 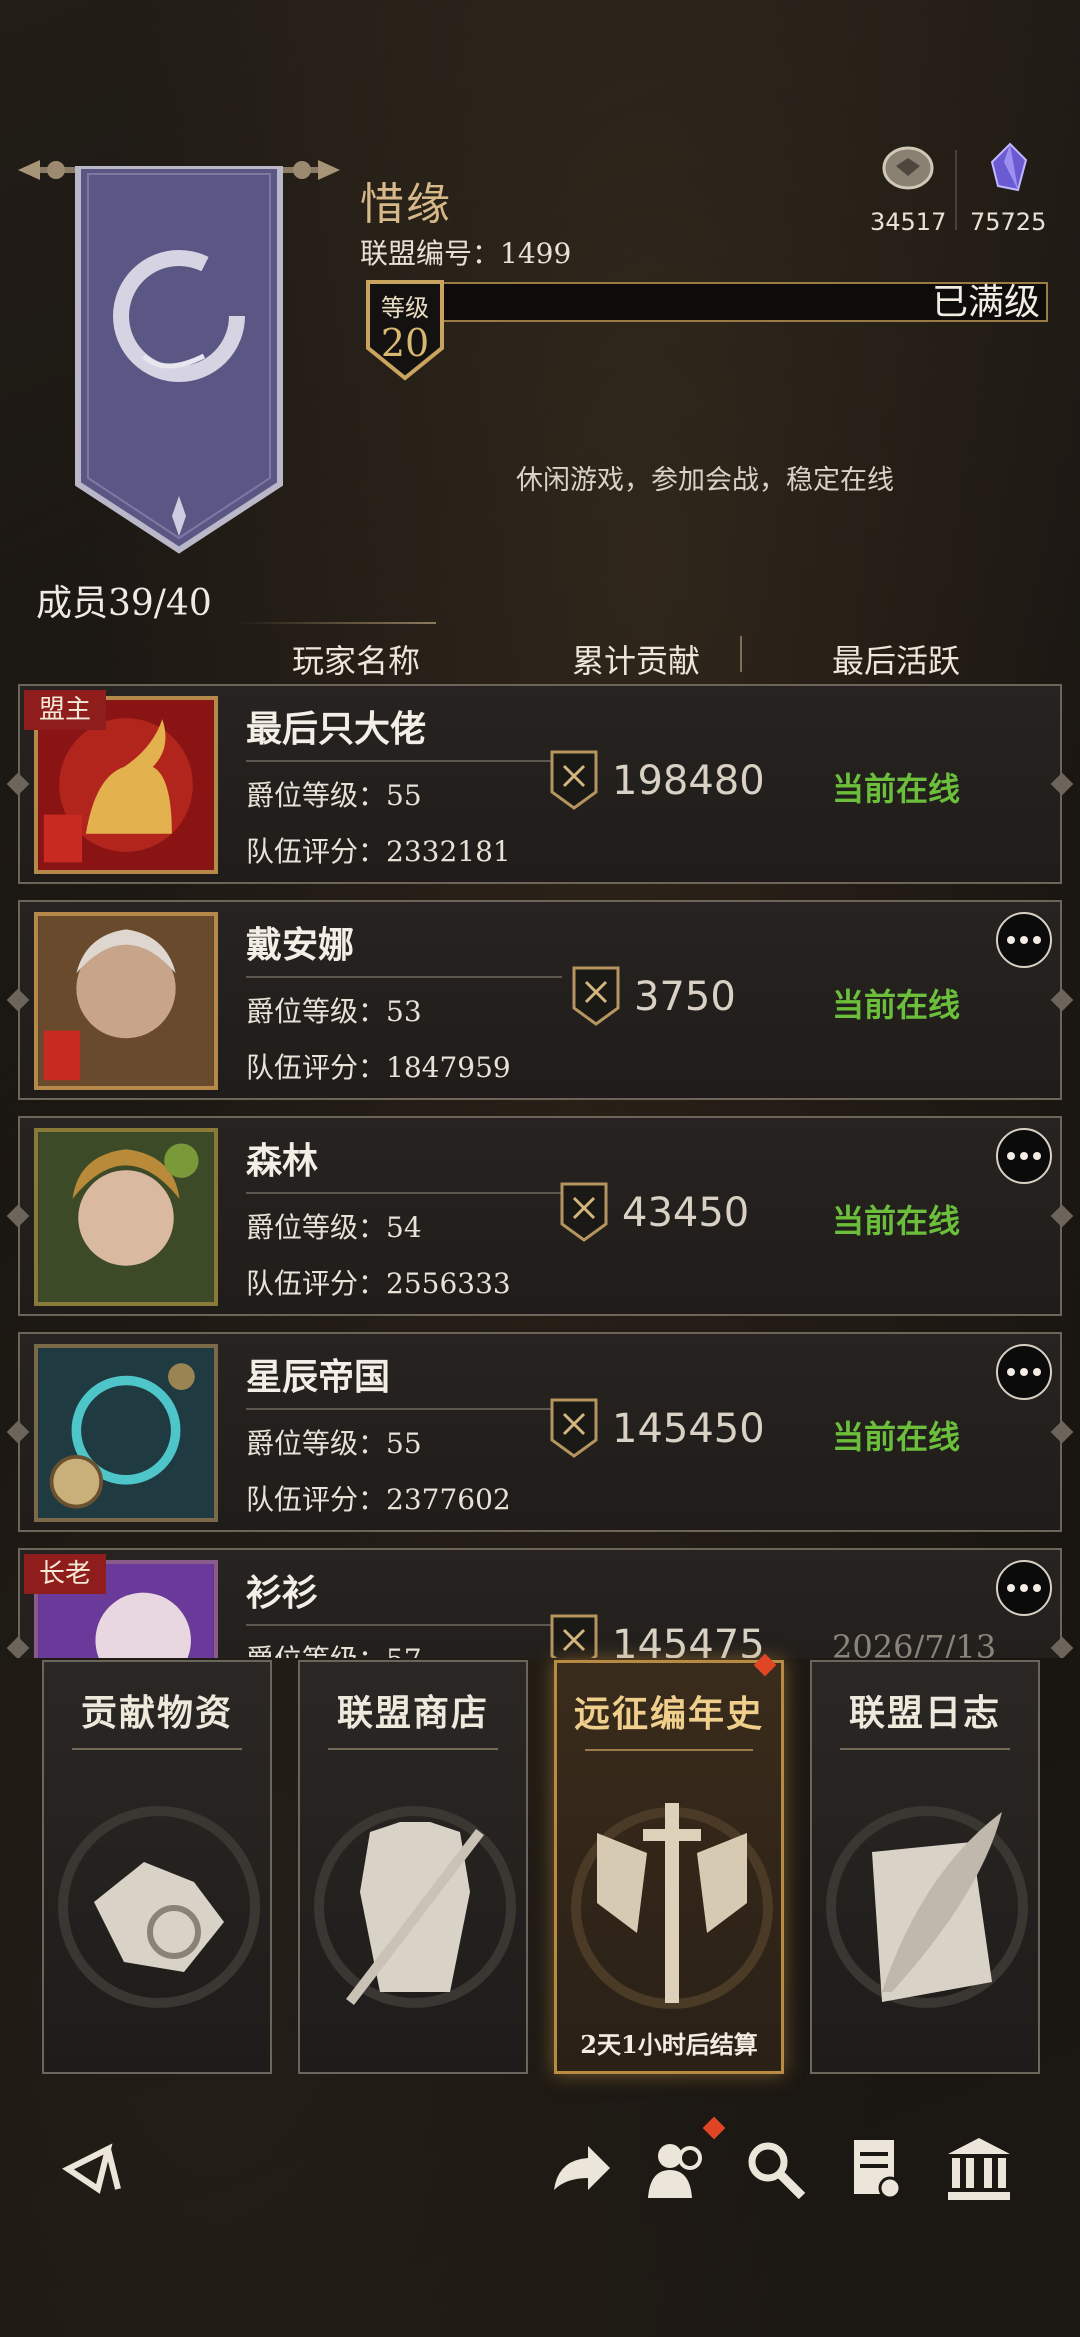 What do you see at coordinates (318, 1377) in the screenshot?
I see `member-name: 星辰帝国` at bounding box center [318, 1377].